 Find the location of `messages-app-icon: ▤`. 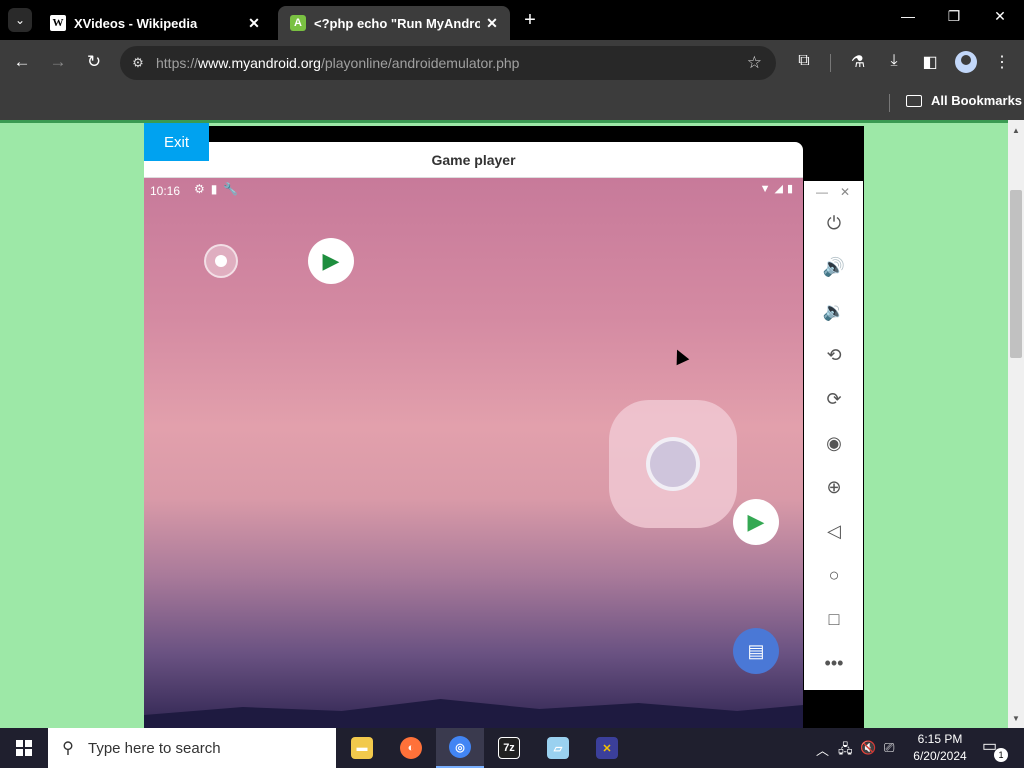

messages-app-icon: ▤ is located at coordinates (756, 651).